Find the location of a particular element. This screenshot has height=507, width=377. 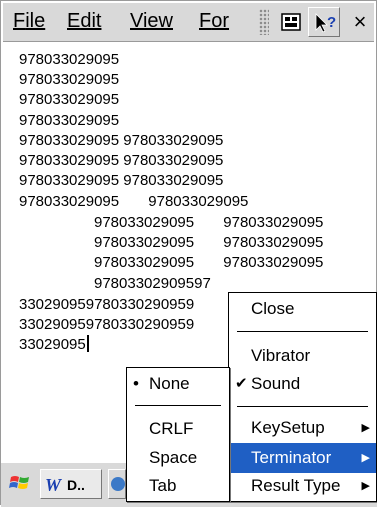

close-icon: × is located at coordinates (360, 21).